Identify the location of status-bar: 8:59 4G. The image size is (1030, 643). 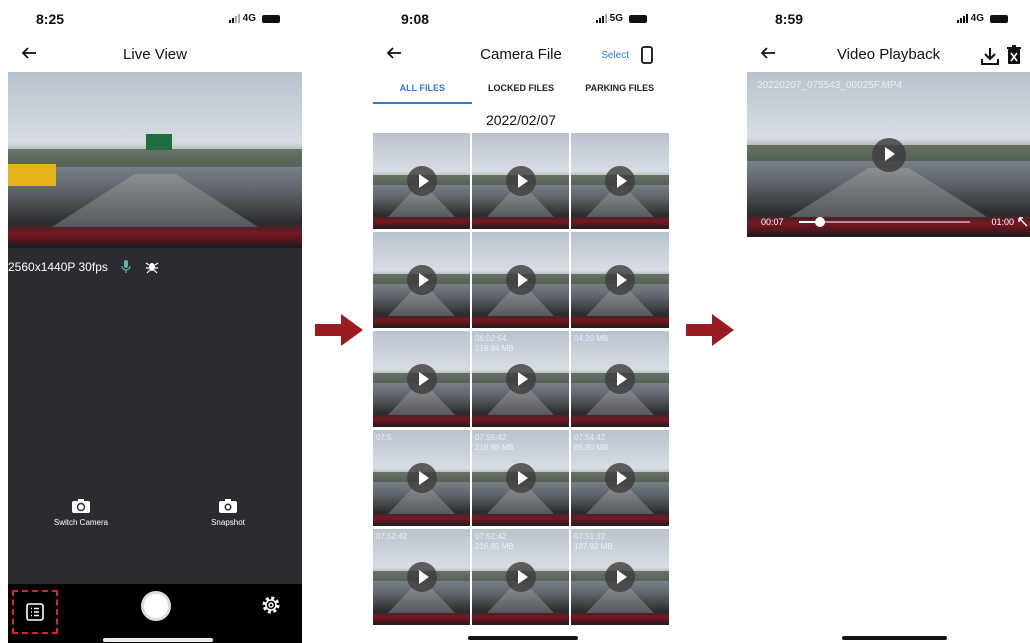
(888, 18).